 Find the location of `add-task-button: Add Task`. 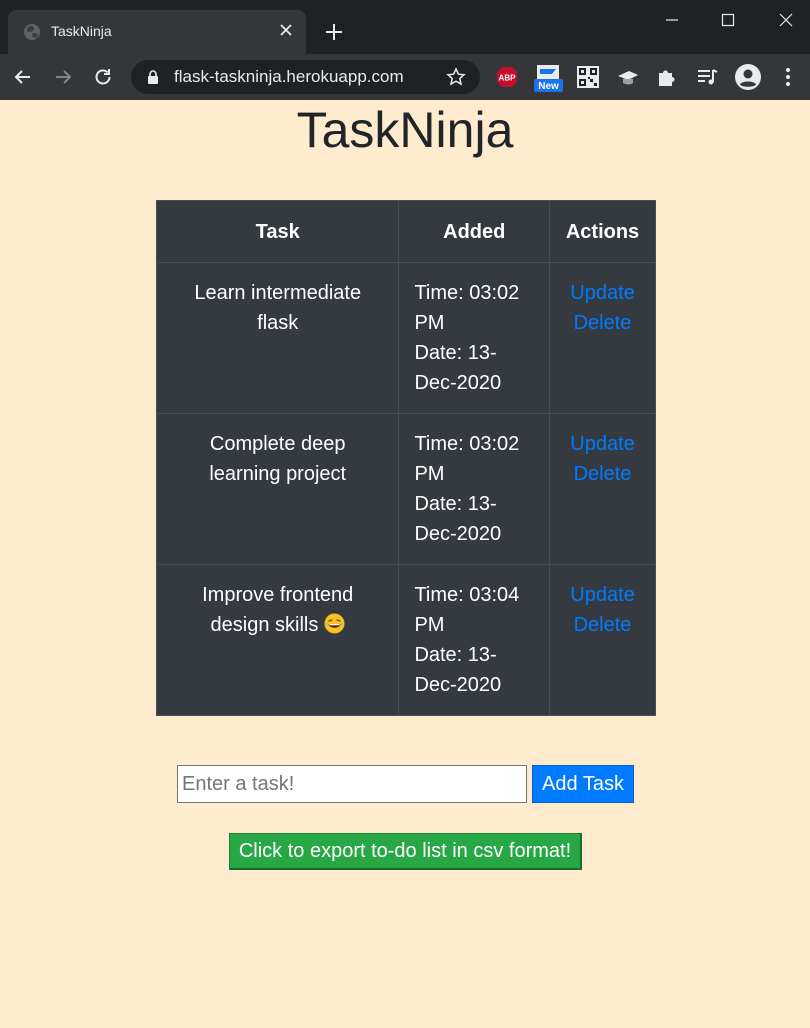

add-task-button: Add Task is located at coordinates (583, 784).